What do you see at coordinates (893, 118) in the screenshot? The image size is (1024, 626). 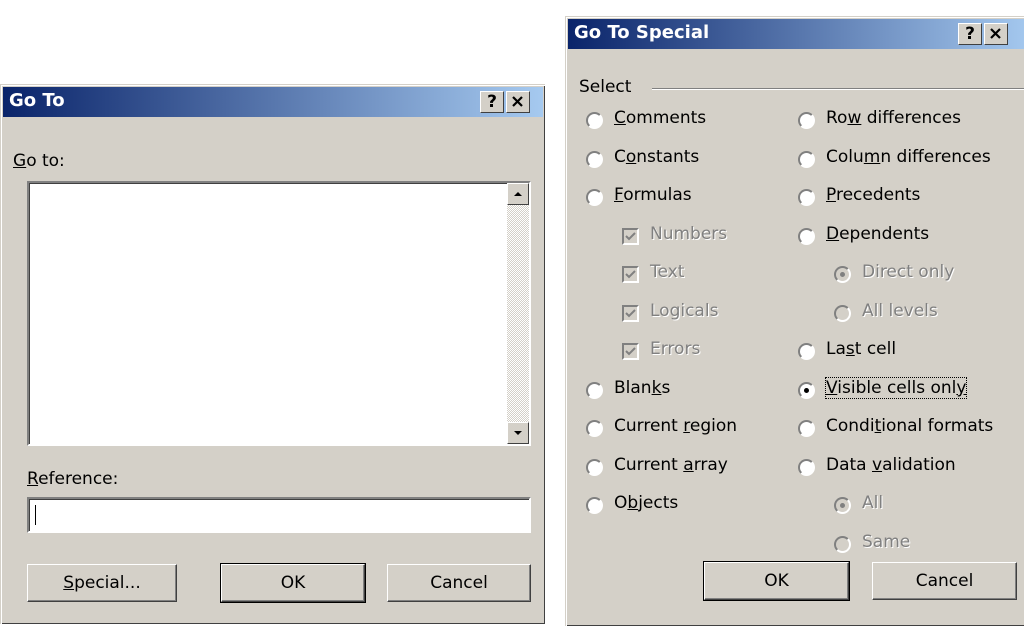 I see `right-option-label-0: Row differences` at bounding box center [893, 118].